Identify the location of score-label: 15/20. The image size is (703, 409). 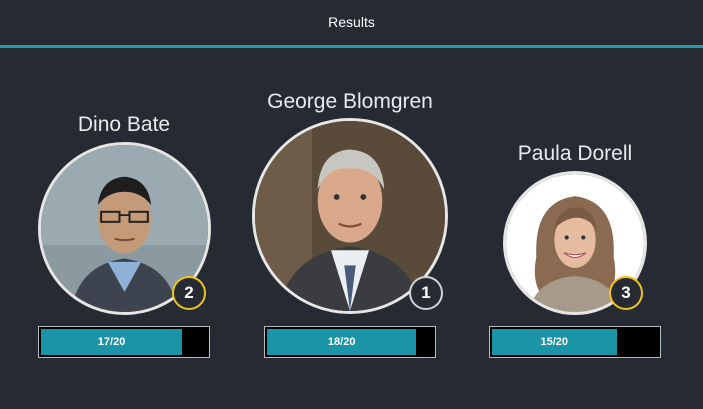
(554, 342).